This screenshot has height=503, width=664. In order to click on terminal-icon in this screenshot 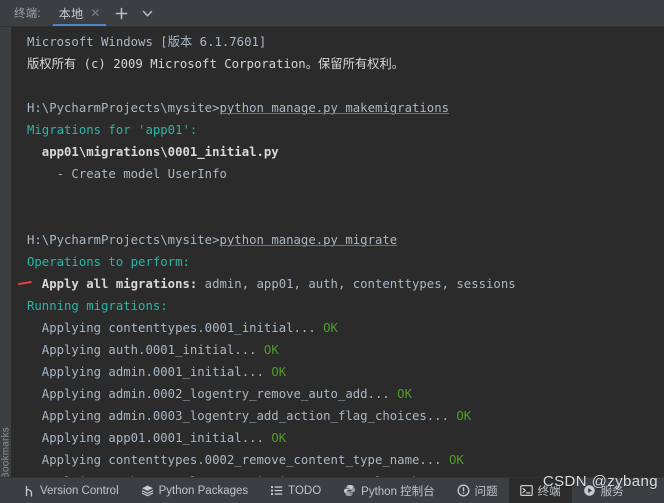, I will do `click(526, 490)`.